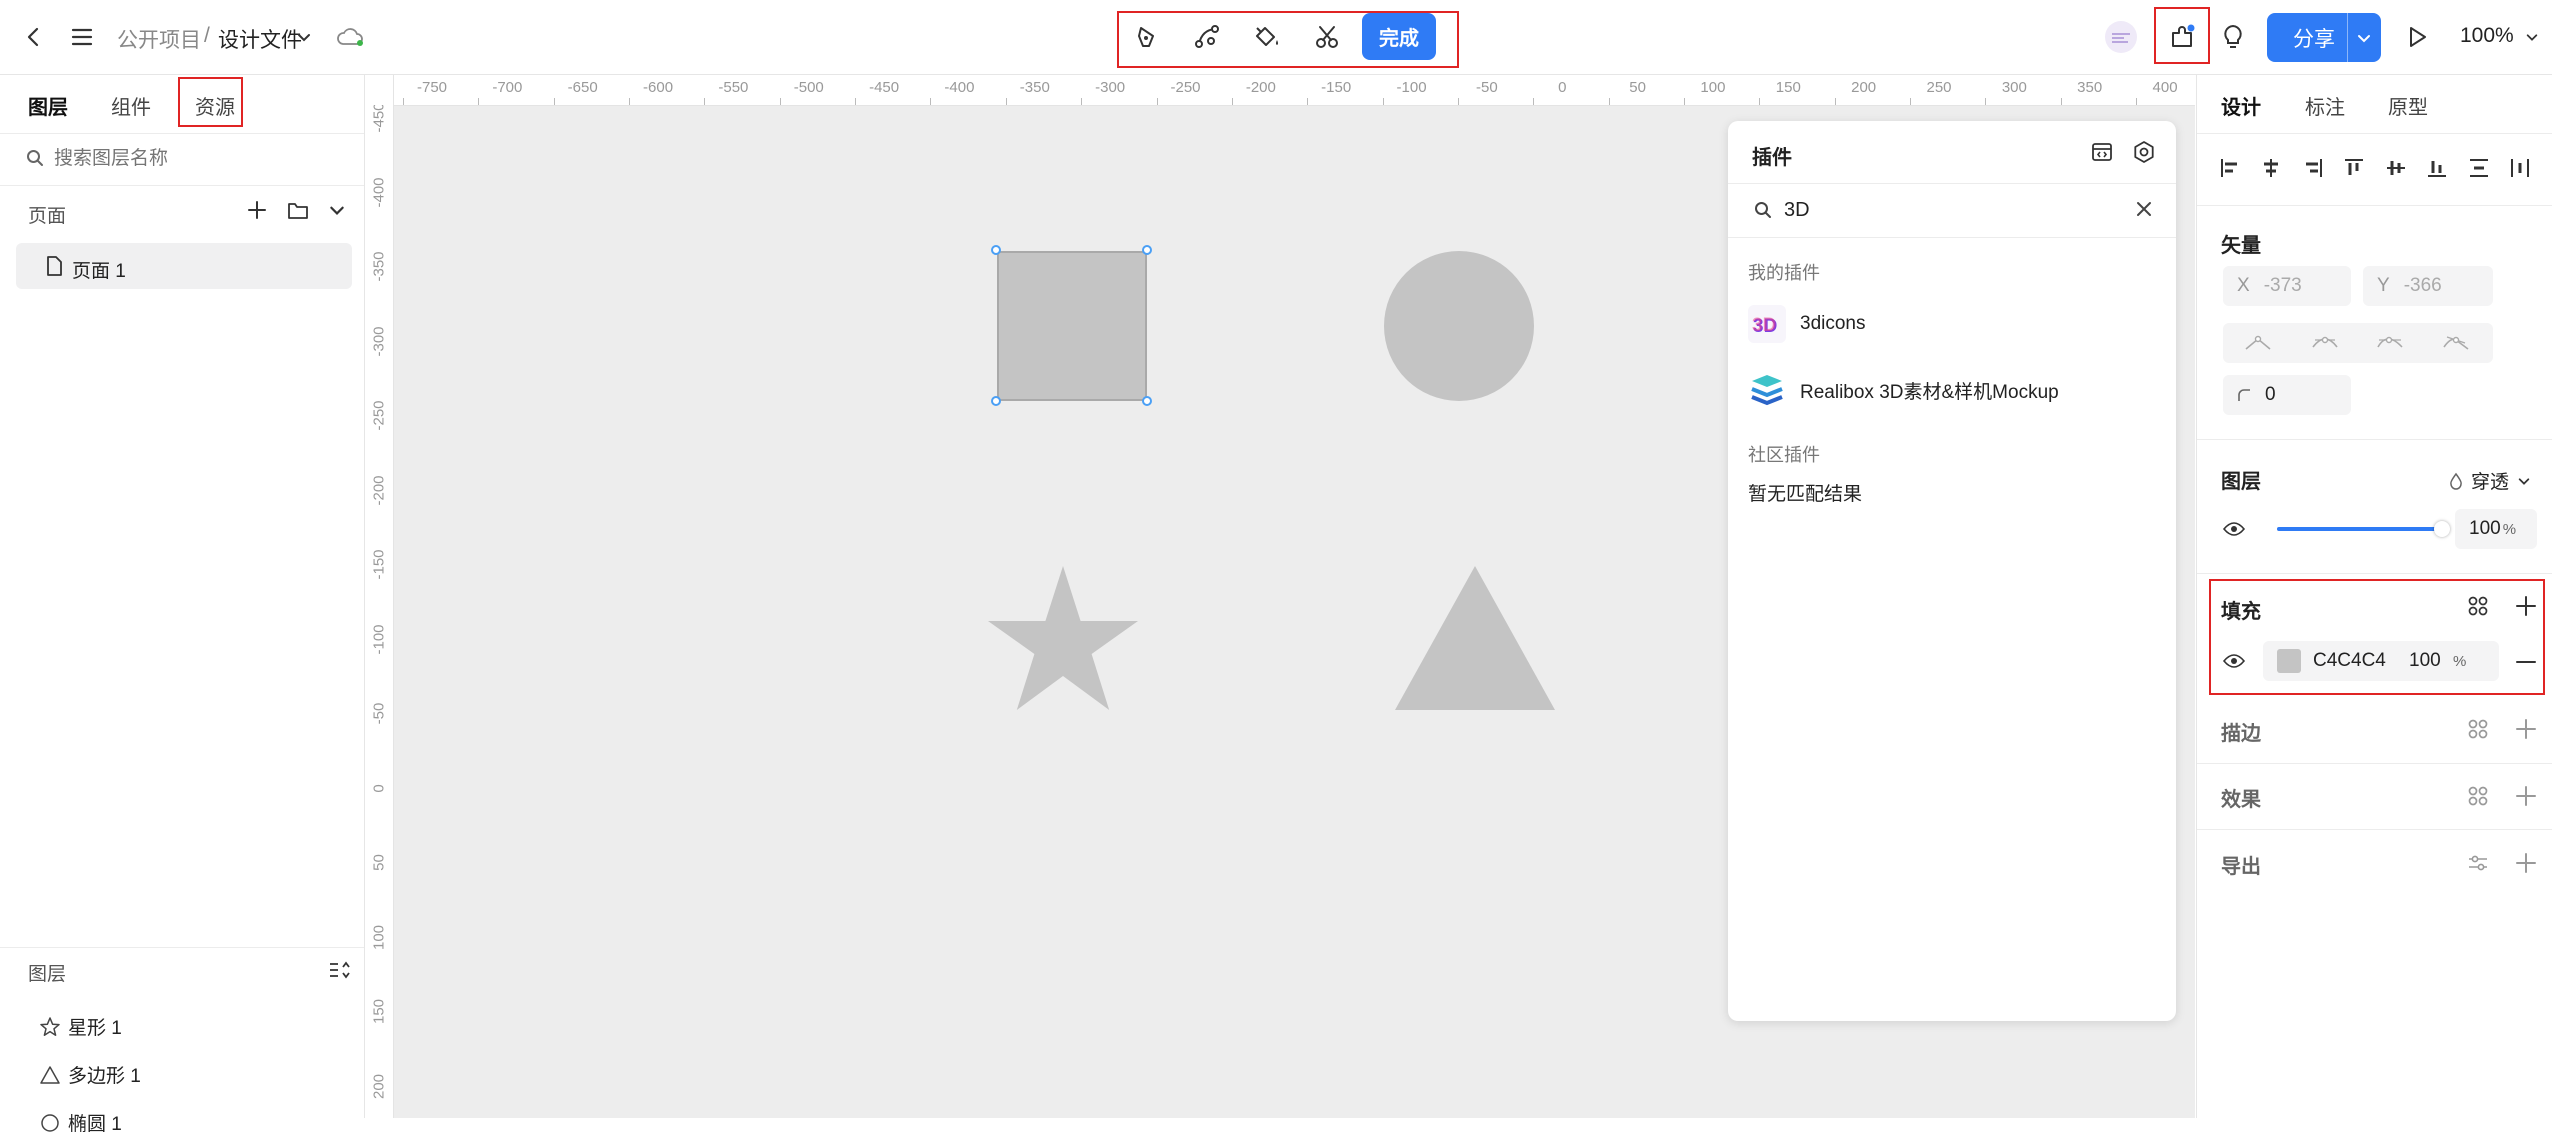 The height and width of the screenshot is (1136, 2552). Describe the element at coordinates (2437, 168) in the screenshot. I see `align-bottom-icon` at that location.